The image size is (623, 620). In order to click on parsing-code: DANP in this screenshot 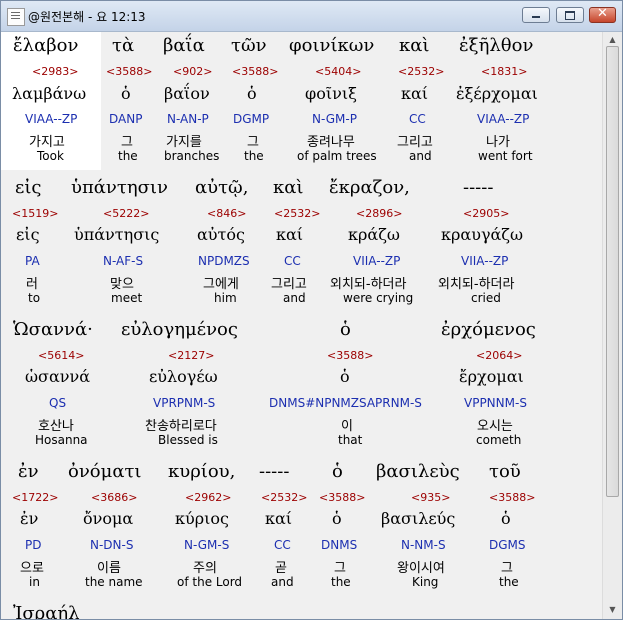, I will do `click(126, 119)`.